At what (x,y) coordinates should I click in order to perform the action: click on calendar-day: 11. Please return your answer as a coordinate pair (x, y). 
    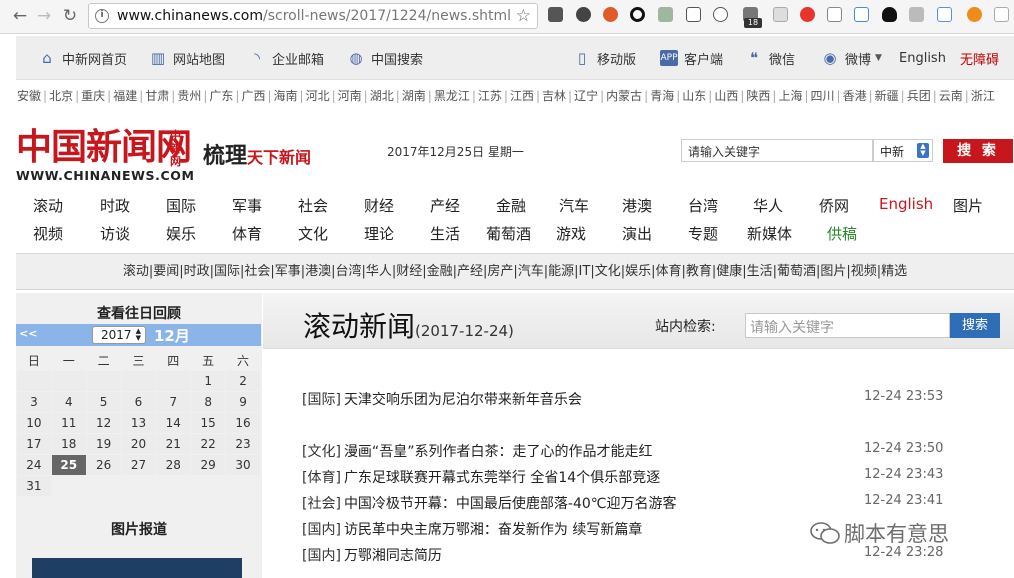
    Looking at the image, I should click on (68, 423).